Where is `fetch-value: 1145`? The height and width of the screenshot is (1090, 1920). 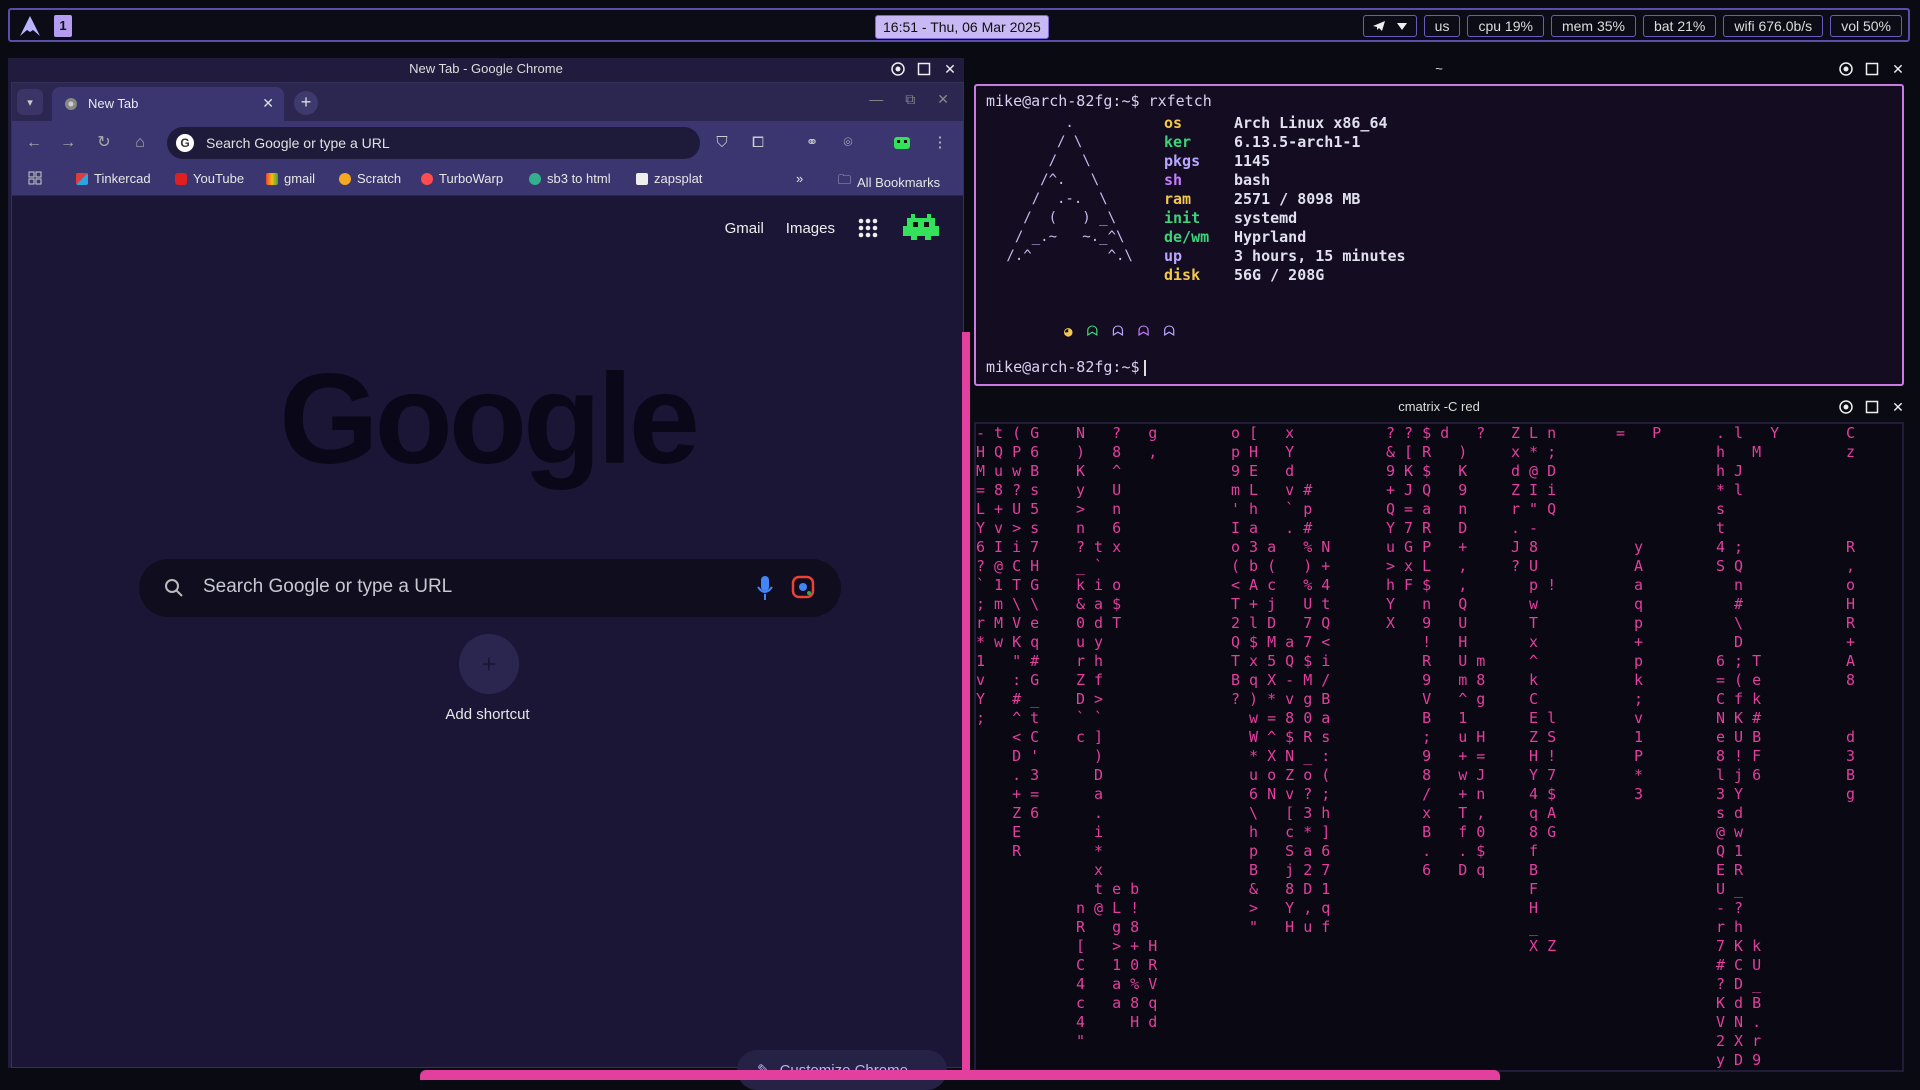 fetch-value: 1145 is located at coordinates (1252, 161).